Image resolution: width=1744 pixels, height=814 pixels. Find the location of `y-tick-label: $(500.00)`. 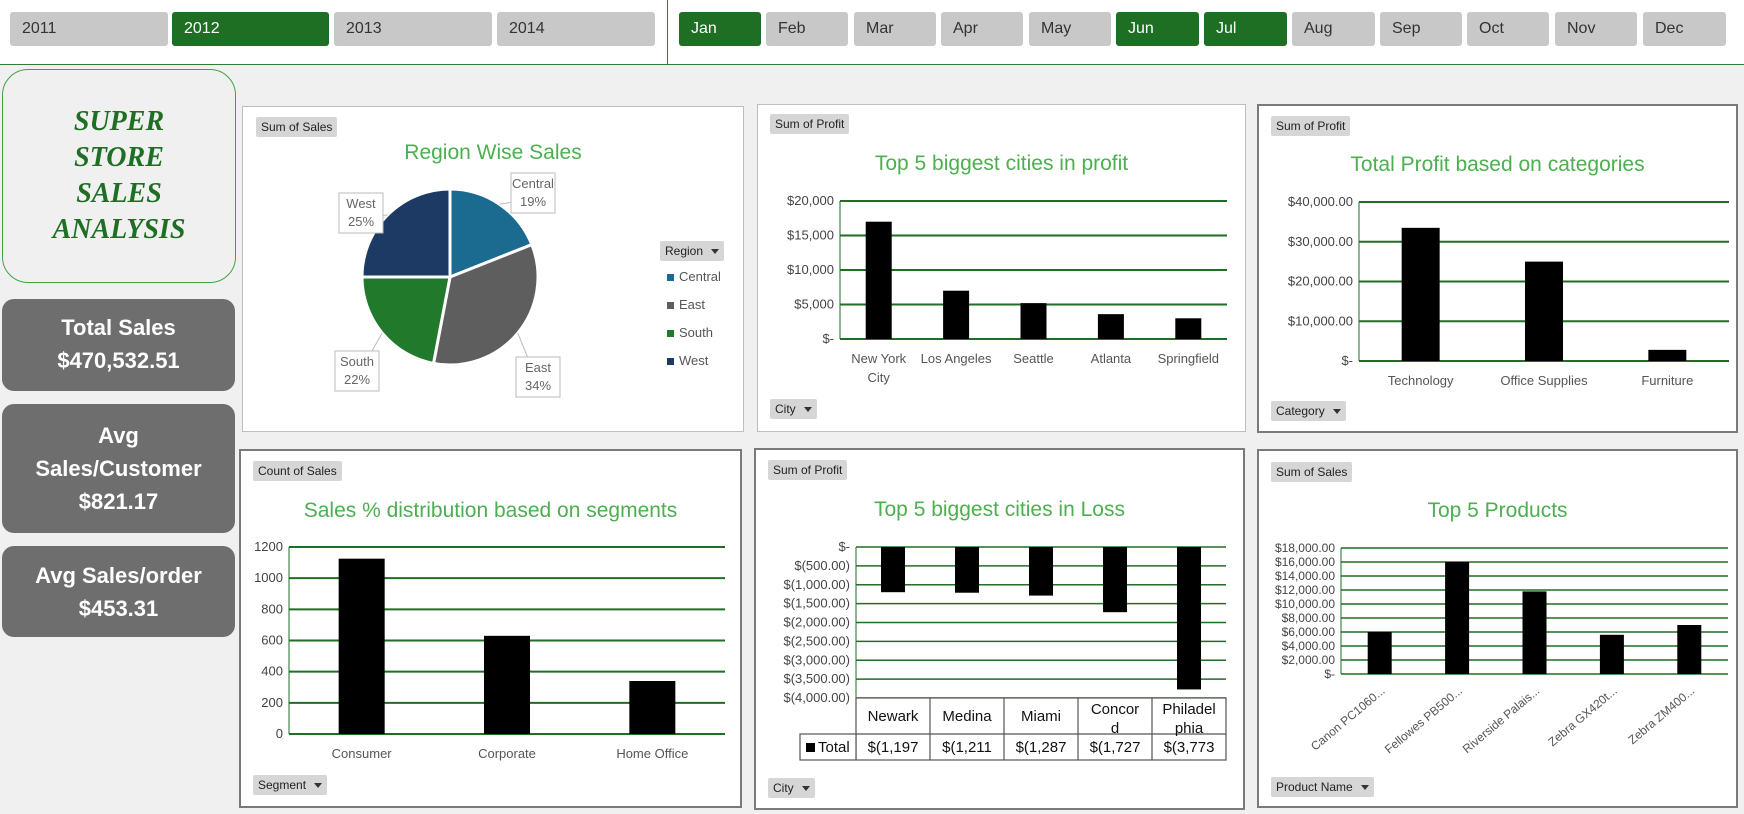

y-tick-label: $(500.00) is located at coordinates (822, 565).